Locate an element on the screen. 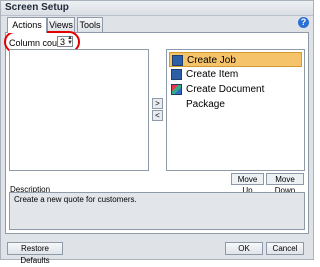  move-up-button: Move Up is located at coordinates (247, 184).